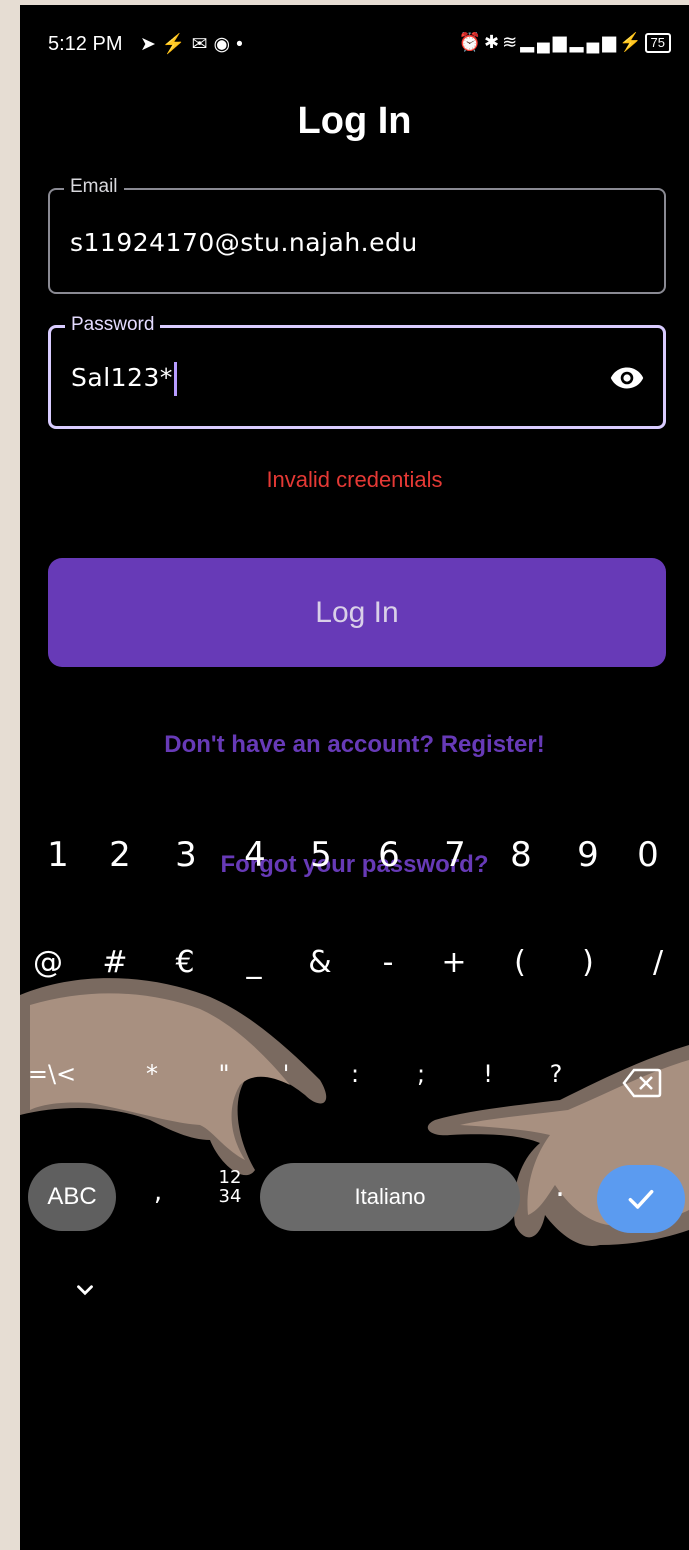 This screenshot has height=1550, width=689. Describe the element at coordinates (225, 44) in the screenshot. I see `viber-icon: ◉` at that location.